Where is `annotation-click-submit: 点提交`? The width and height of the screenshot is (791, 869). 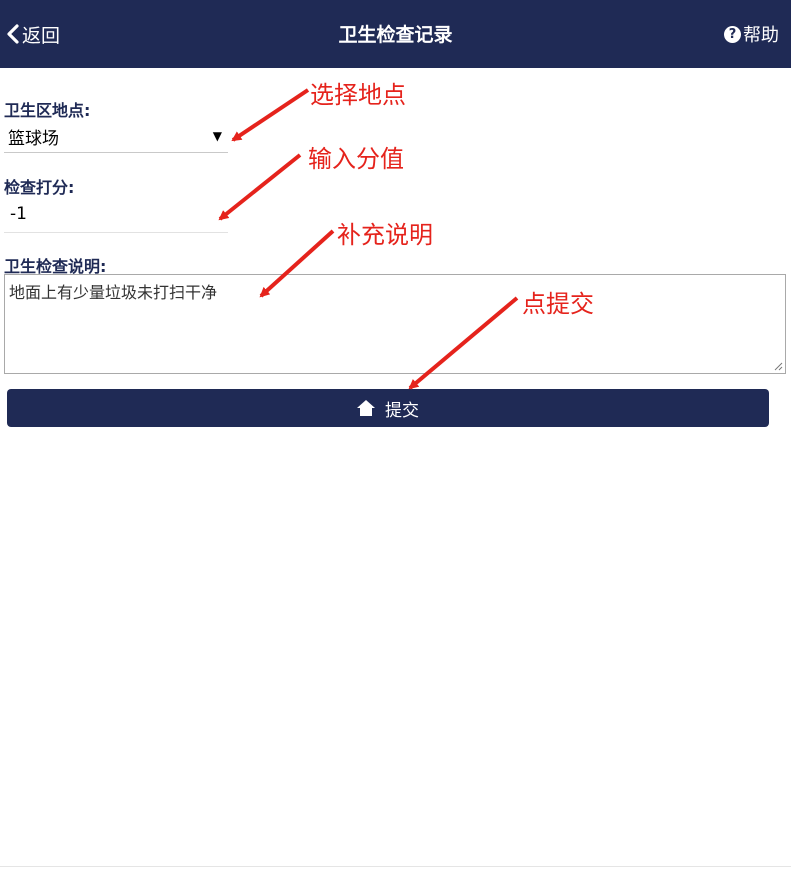 annotation-click-submit: 点提交 is located at coordinates (558, 304).